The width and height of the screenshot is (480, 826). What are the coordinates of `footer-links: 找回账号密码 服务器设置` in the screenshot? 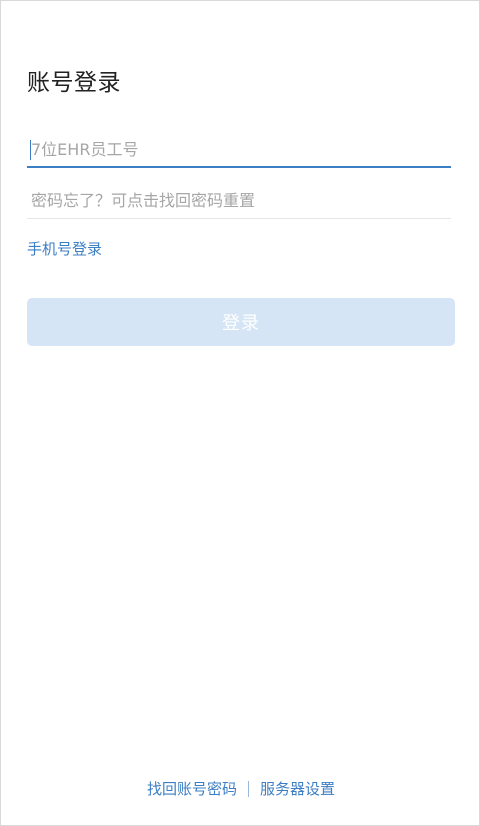 It's located at (240, 789).